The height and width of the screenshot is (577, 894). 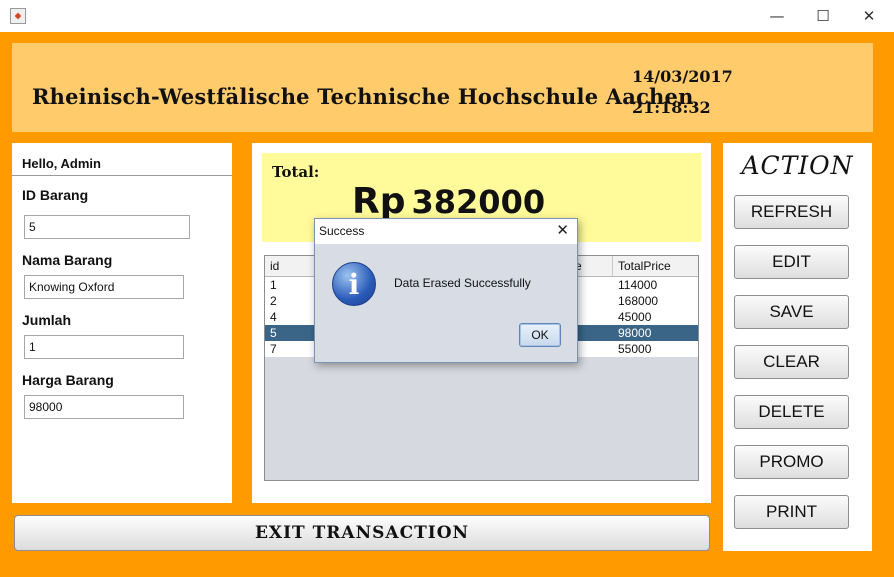 What do you see at coordinates (61, 163) in the screenshot?
I see `greeting-label: Hello, Admin` at bounding box center [61, 163].